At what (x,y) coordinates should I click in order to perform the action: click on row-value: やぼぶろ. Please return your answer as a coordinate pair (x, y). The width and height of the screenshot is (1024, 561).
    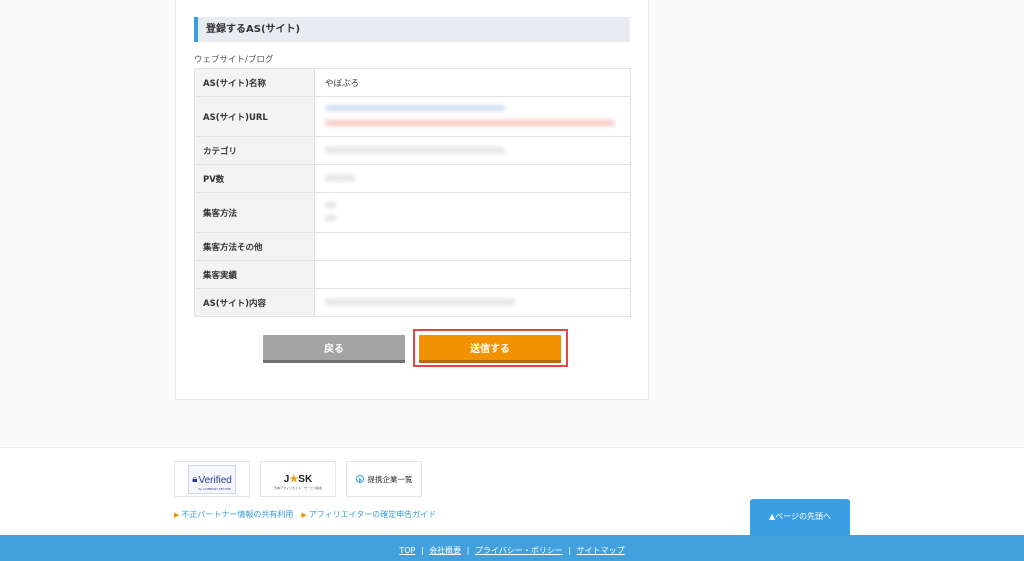
    Looking at the image, I should click on (472, 82).